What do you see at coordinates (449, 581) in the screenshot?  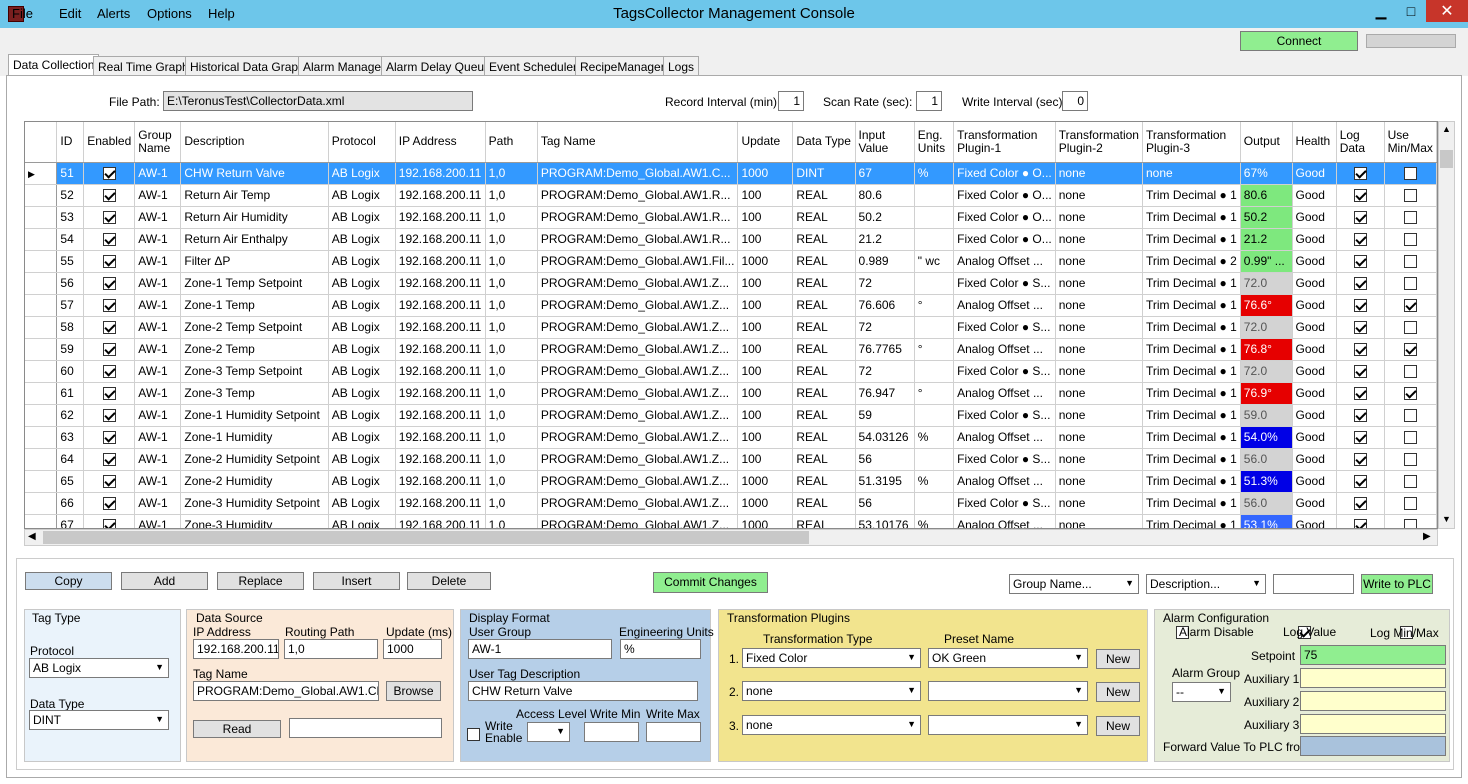 I see `delete-button: Delete` at bounding box center [449, 581].